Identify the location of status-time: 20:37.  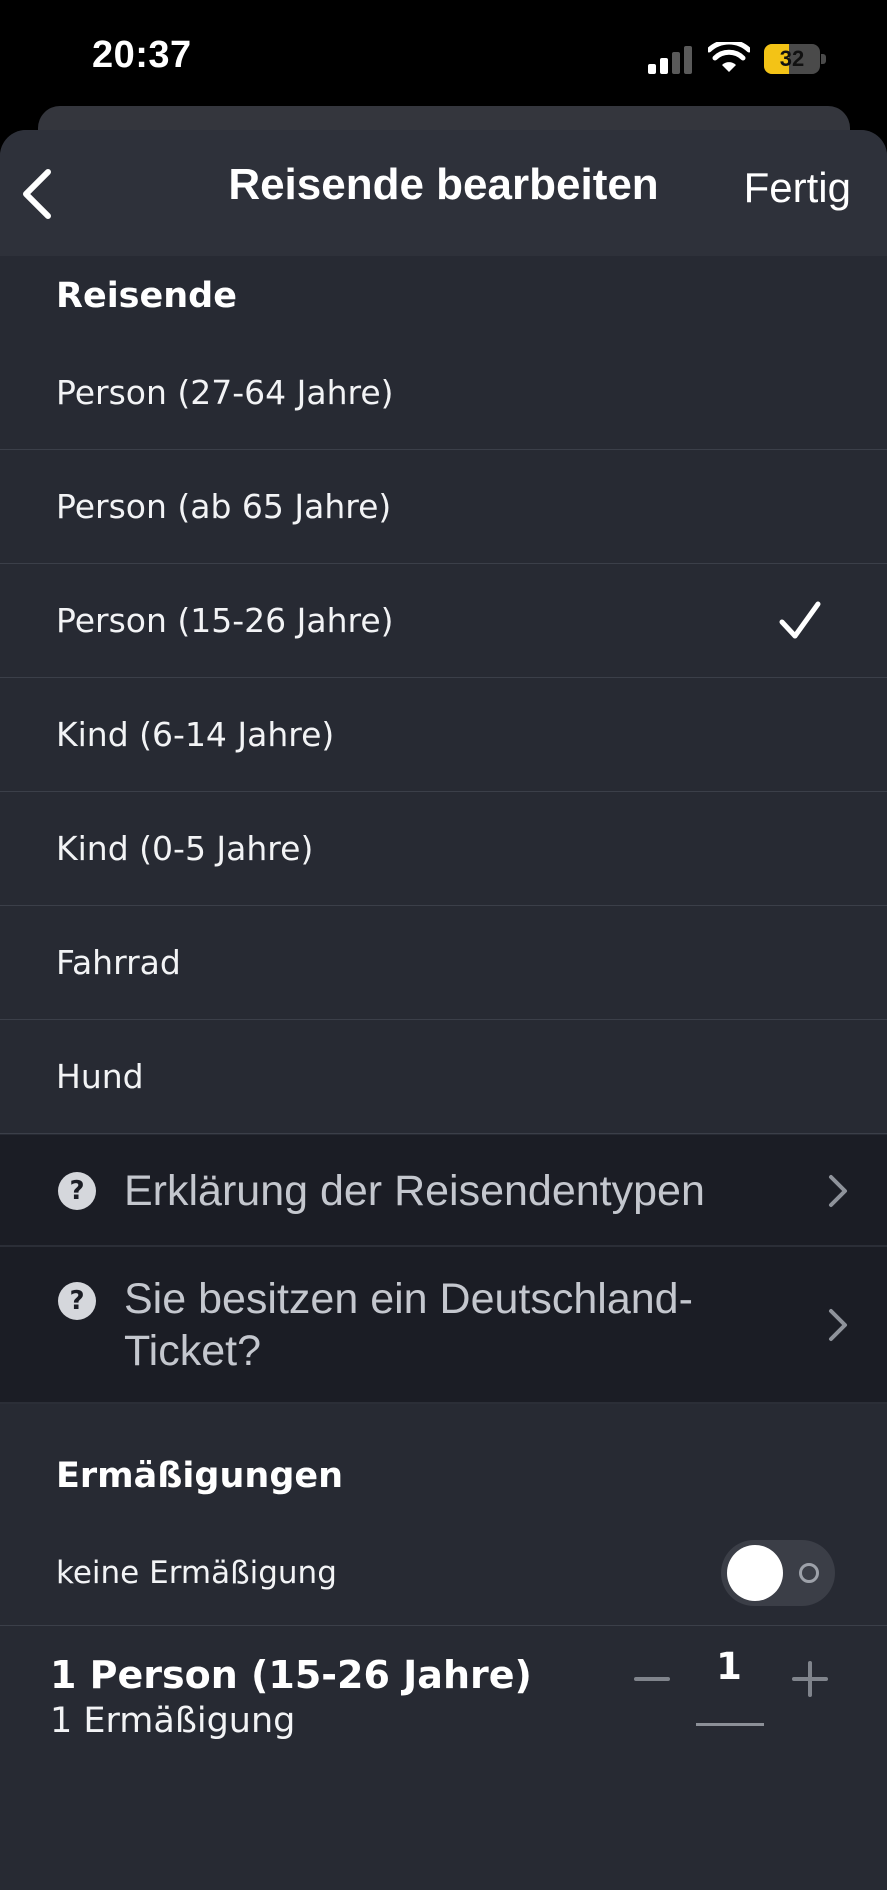
(142, 55).